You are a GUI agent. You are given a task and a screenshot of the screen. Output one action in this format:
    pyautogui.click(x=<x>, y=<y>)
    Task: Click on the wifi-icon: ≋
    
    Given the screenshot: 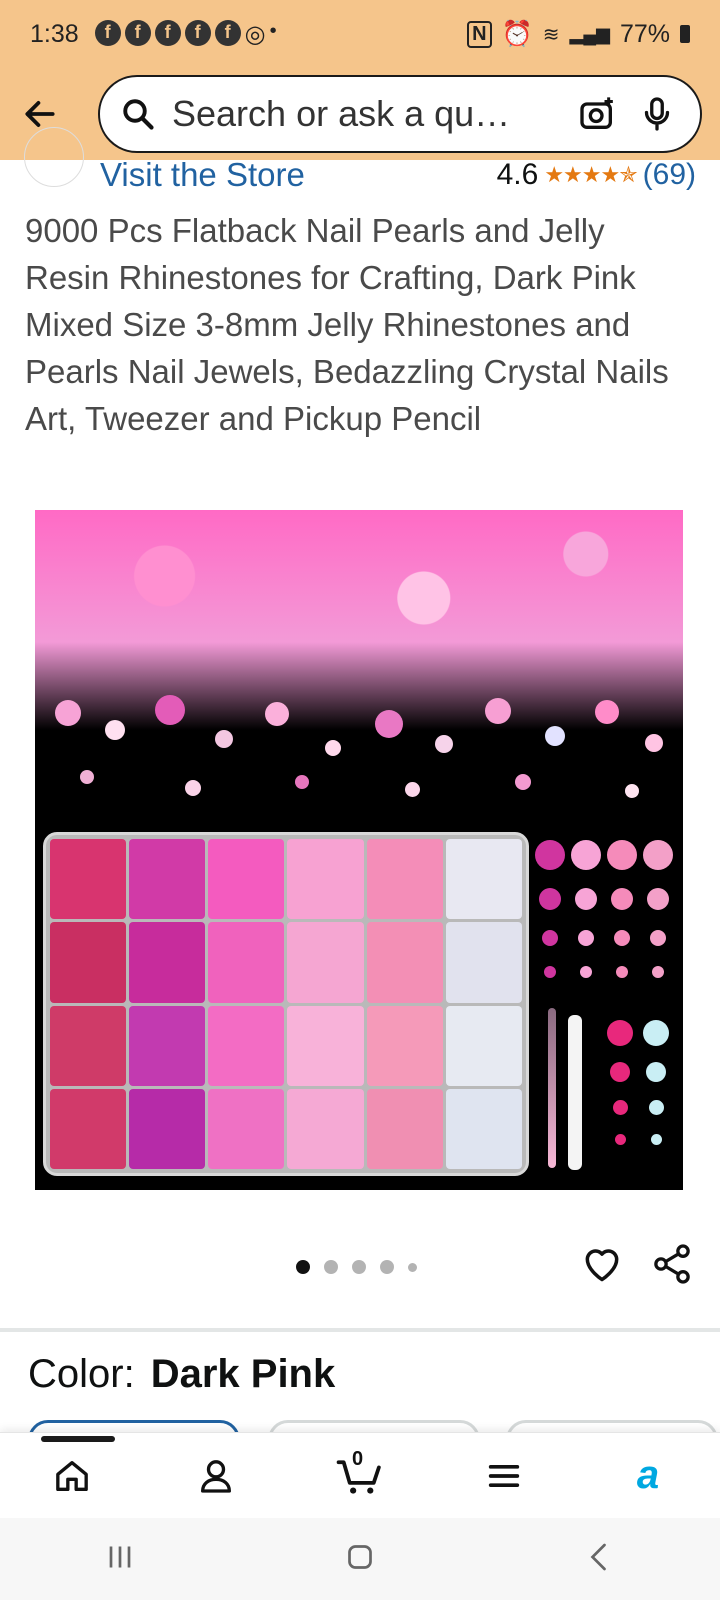 What is the action you would take?
    pyautogui.click(x=551, y=34)
    